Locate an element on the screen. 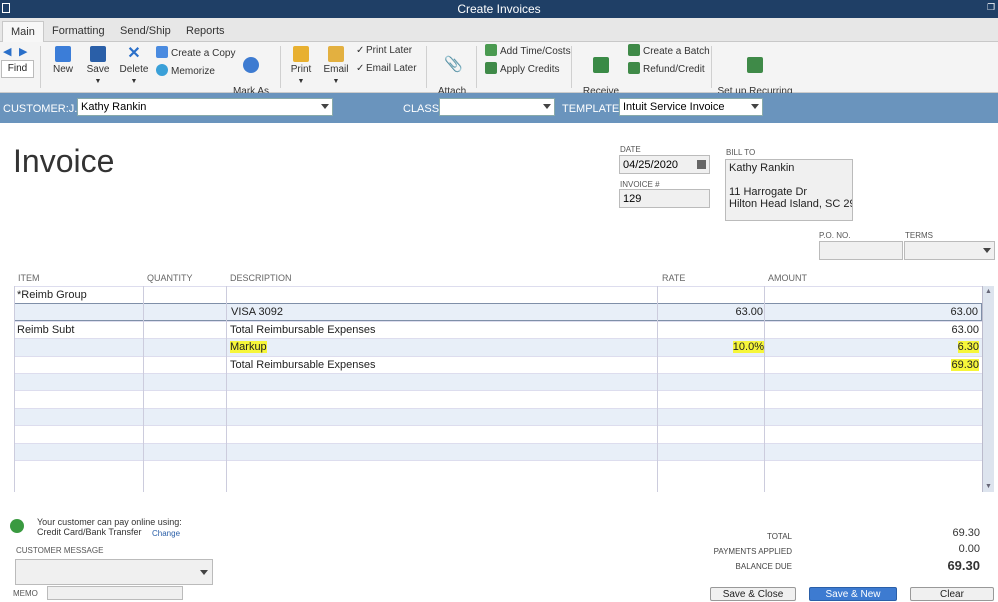  invoice-number-label: INVOICE # is located at coordinates (640, 184).